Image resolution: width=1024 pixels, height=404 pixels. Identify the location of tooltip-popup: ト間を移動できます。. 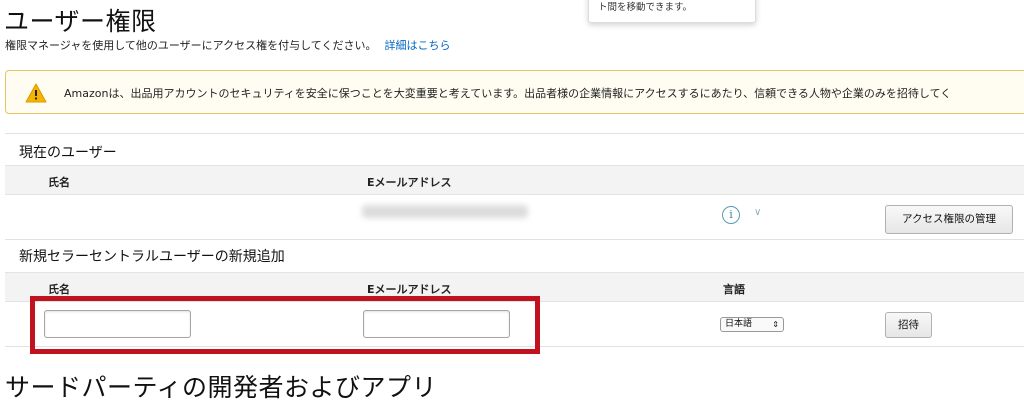
(672, 11).